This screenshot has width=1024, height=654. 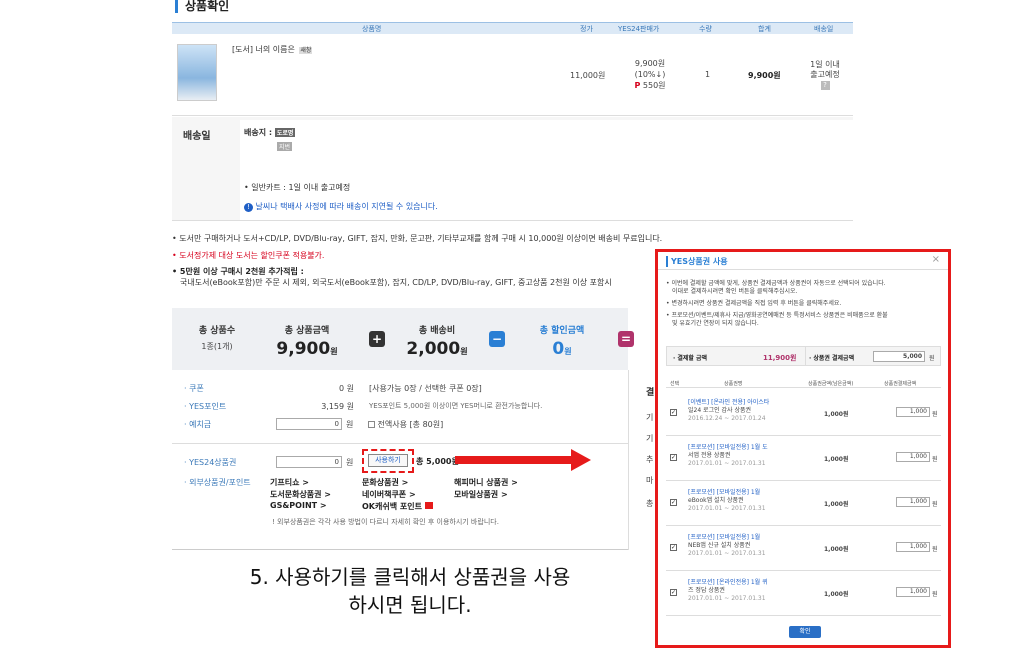 What do you see at coordinates (523, 460) in the screenshot?
I see `arrow-icon` at bounding box center [523, 460].